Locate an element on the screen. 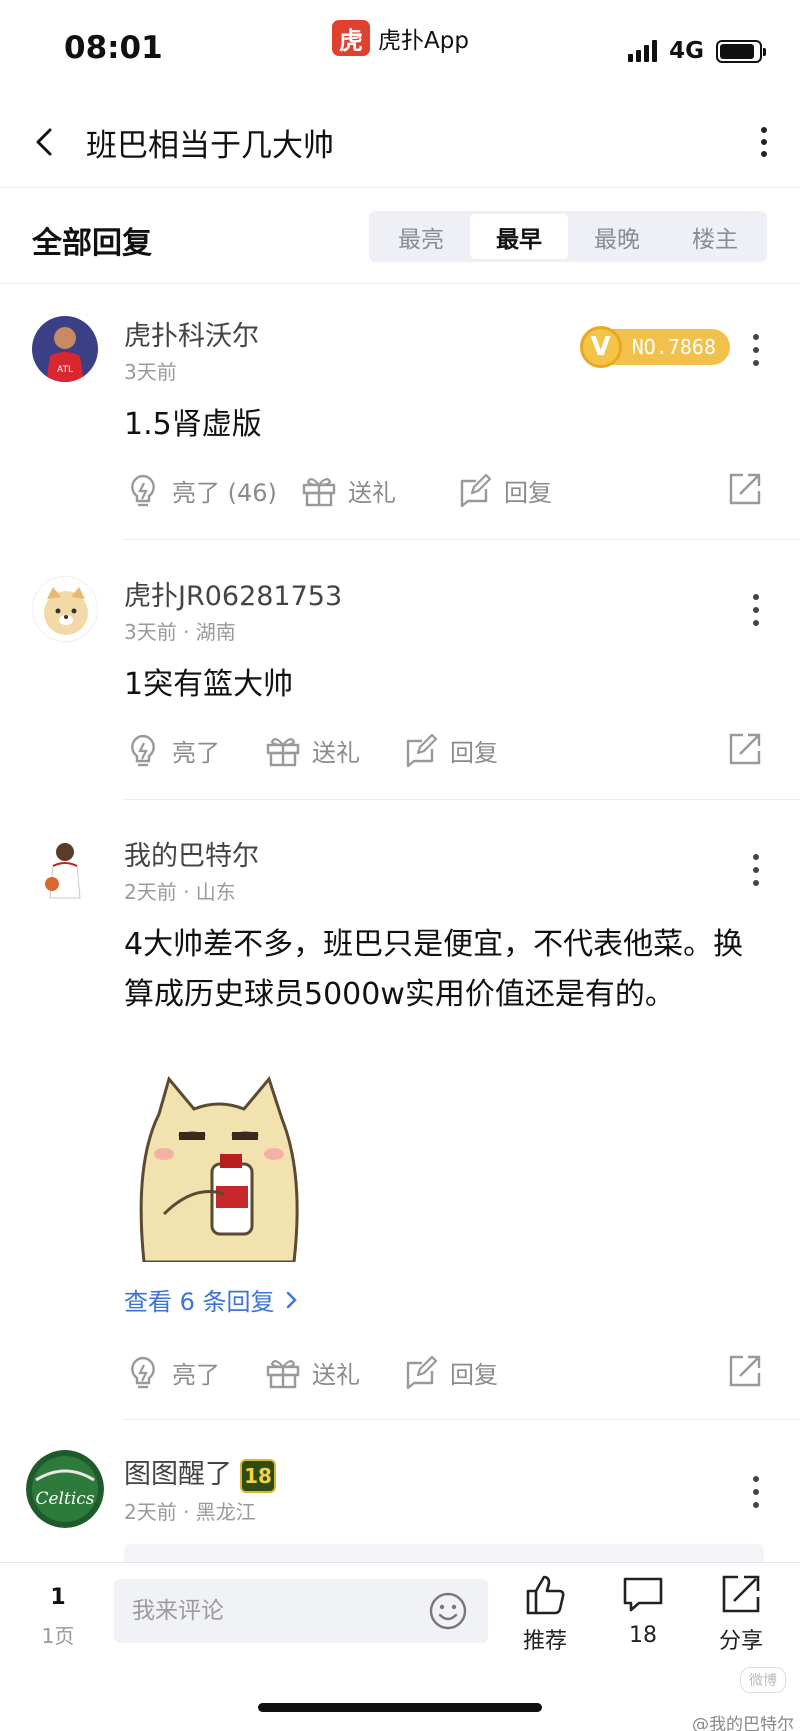 The height and width of the screenshot is (1731, 800). signal-icon is located at coordinates (643, 51).